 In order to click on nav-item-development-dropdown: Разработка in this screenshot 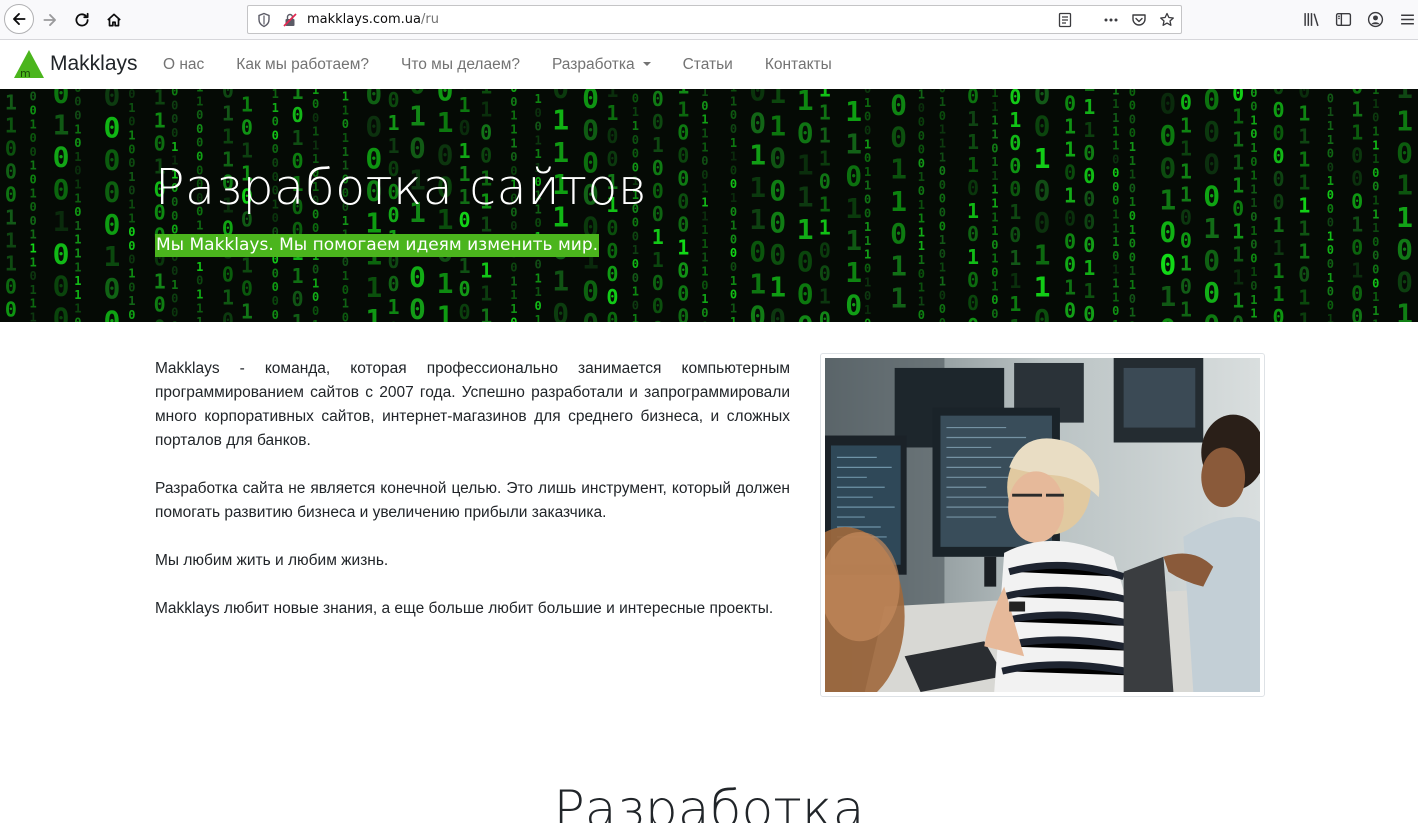, I will do `click(601, 65)`.